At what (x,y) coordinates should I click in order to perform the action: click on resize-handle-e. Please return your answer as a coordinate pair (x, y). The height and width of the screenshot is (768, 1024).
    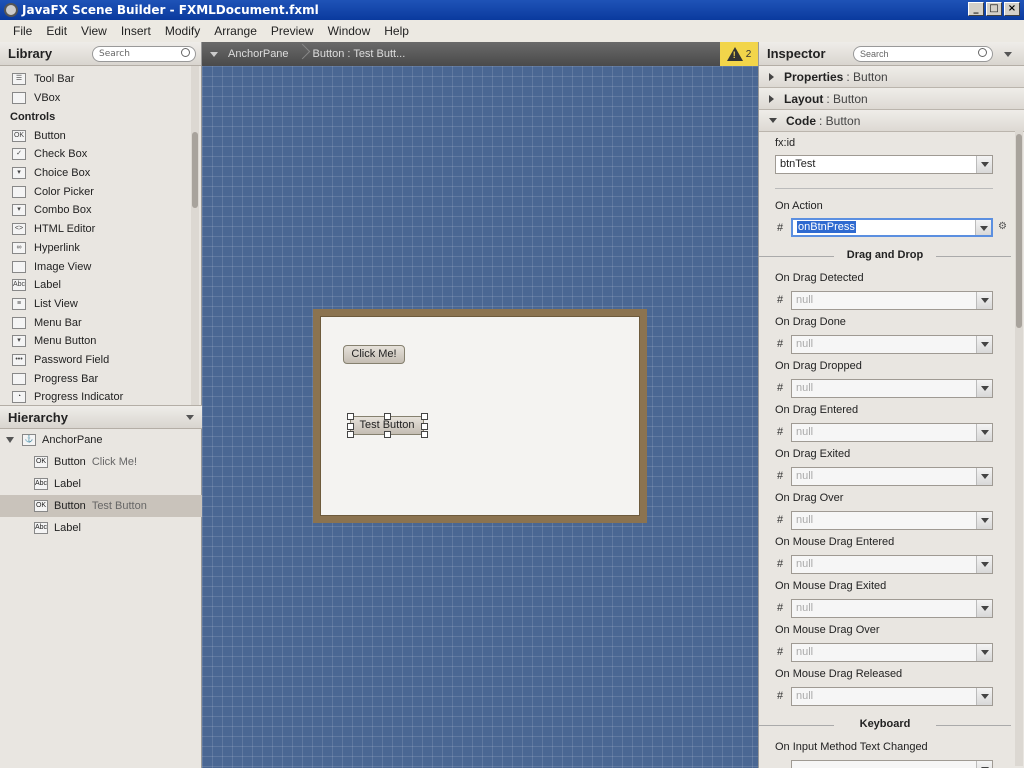
    Looking at the image, I should click on (424, 426).